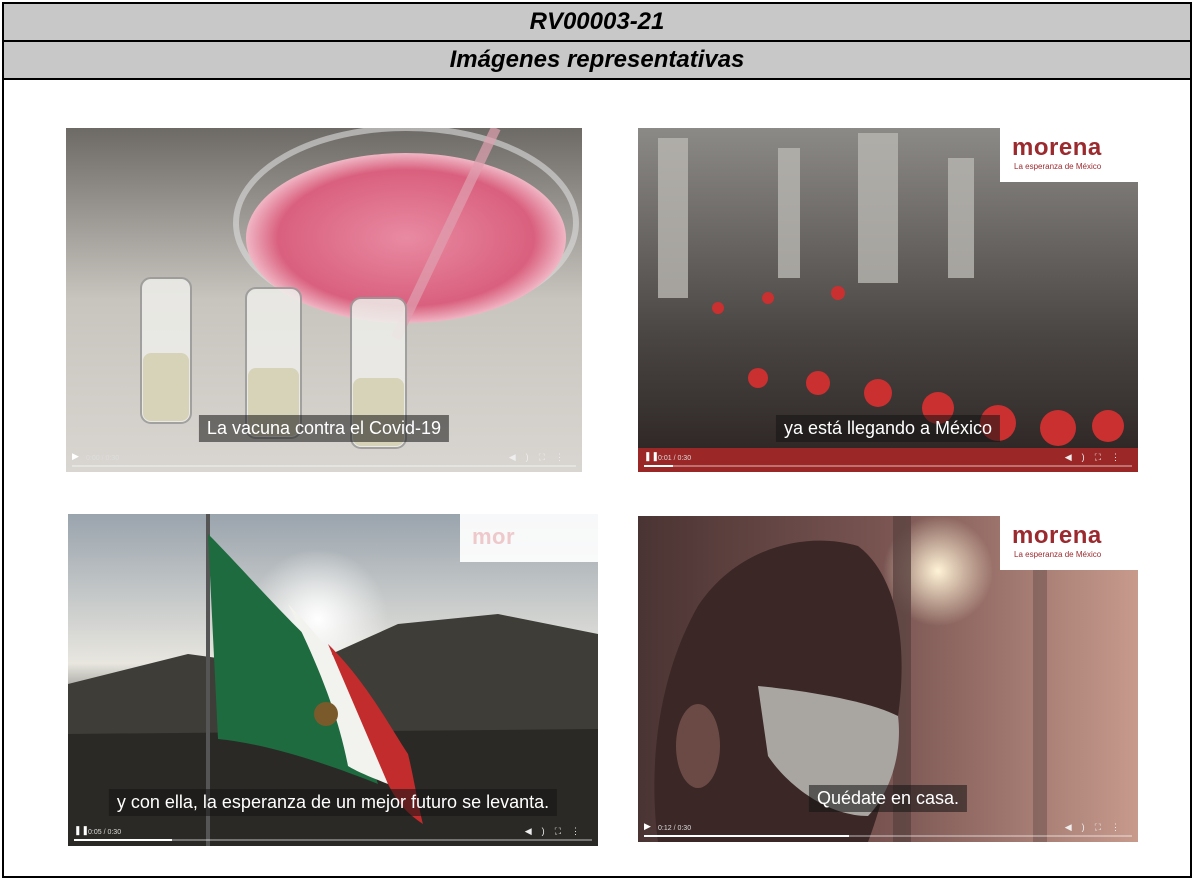 The width and height of the screenshot is (1195, 880). I want to click on logo-name: mor, so click(494, 536).